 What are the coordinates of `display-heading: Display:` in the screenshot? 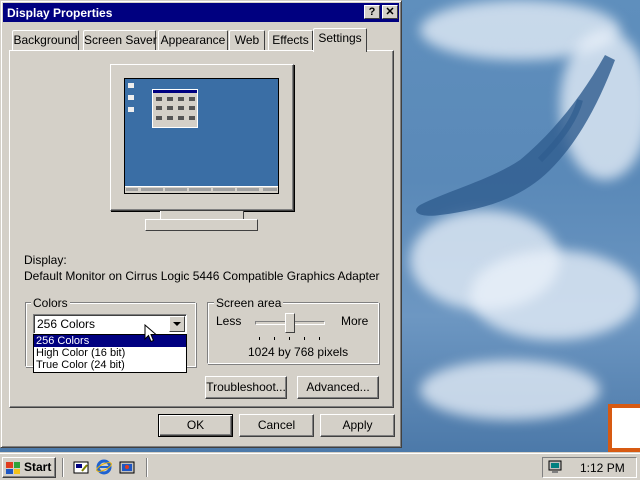 It's located at (45, 260).